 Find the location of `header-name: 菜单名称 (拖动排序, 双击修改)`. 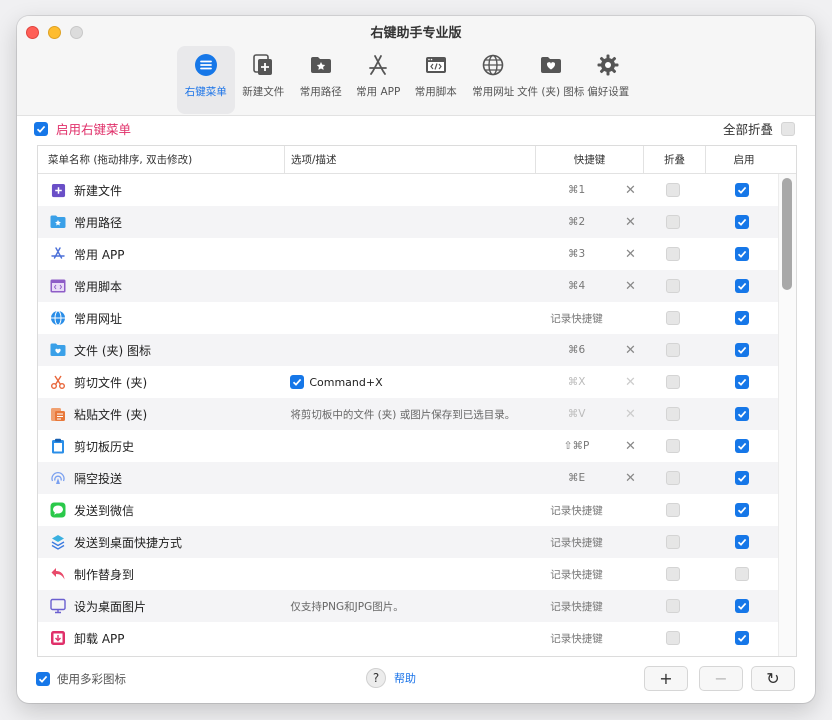

header-name: 菜单名称 (拖动排序, 双击修改) is located at coordinates (161, 159).